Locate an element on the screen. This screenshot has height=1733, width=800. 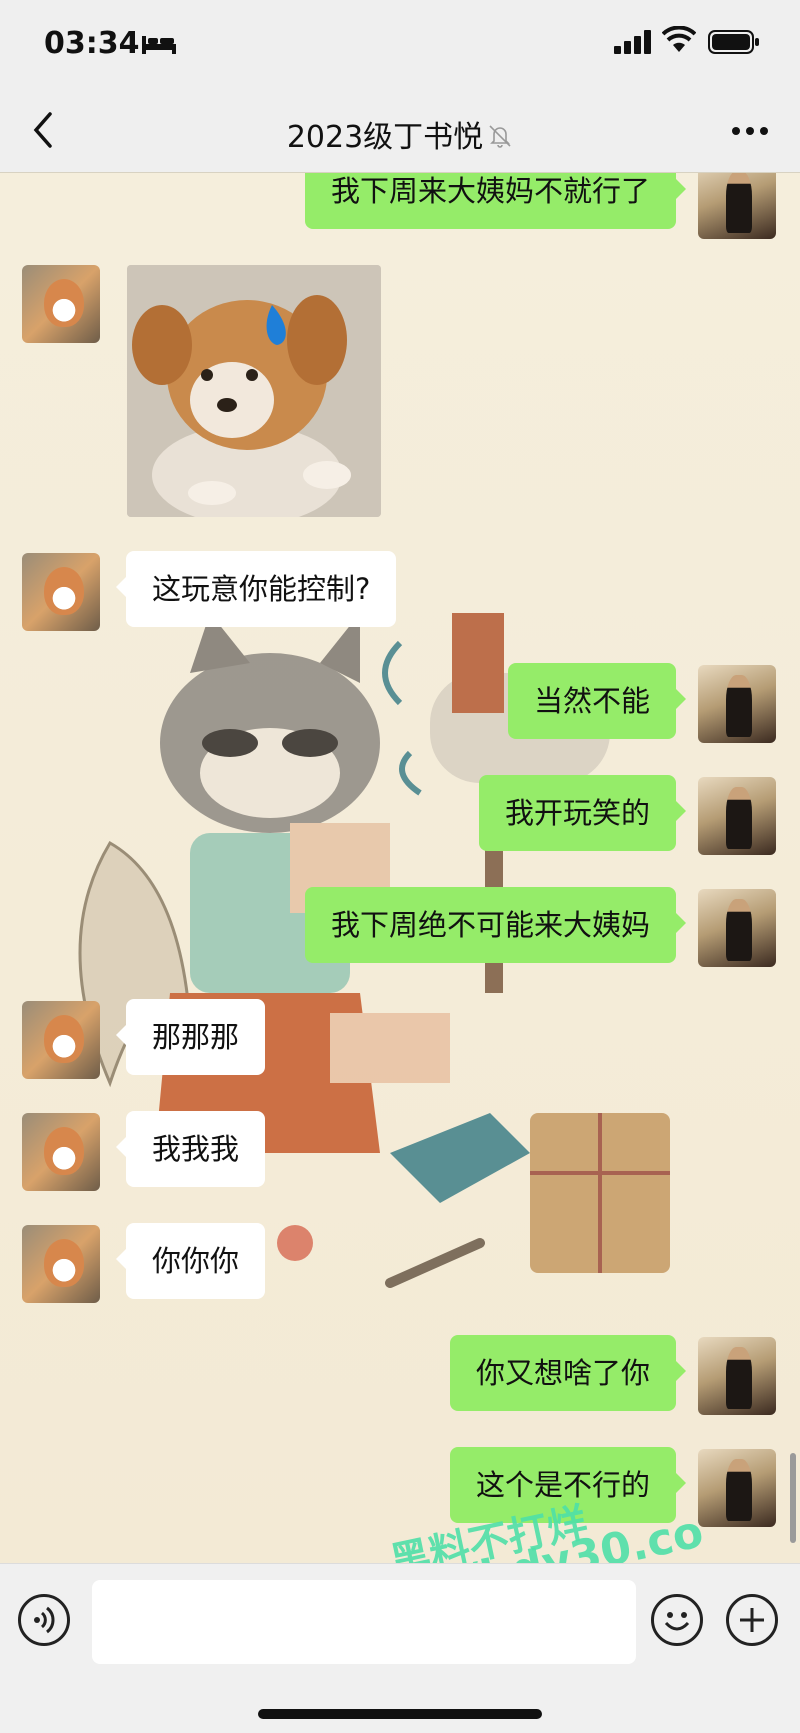
emoji-button is located at coordinates (677, 1620).